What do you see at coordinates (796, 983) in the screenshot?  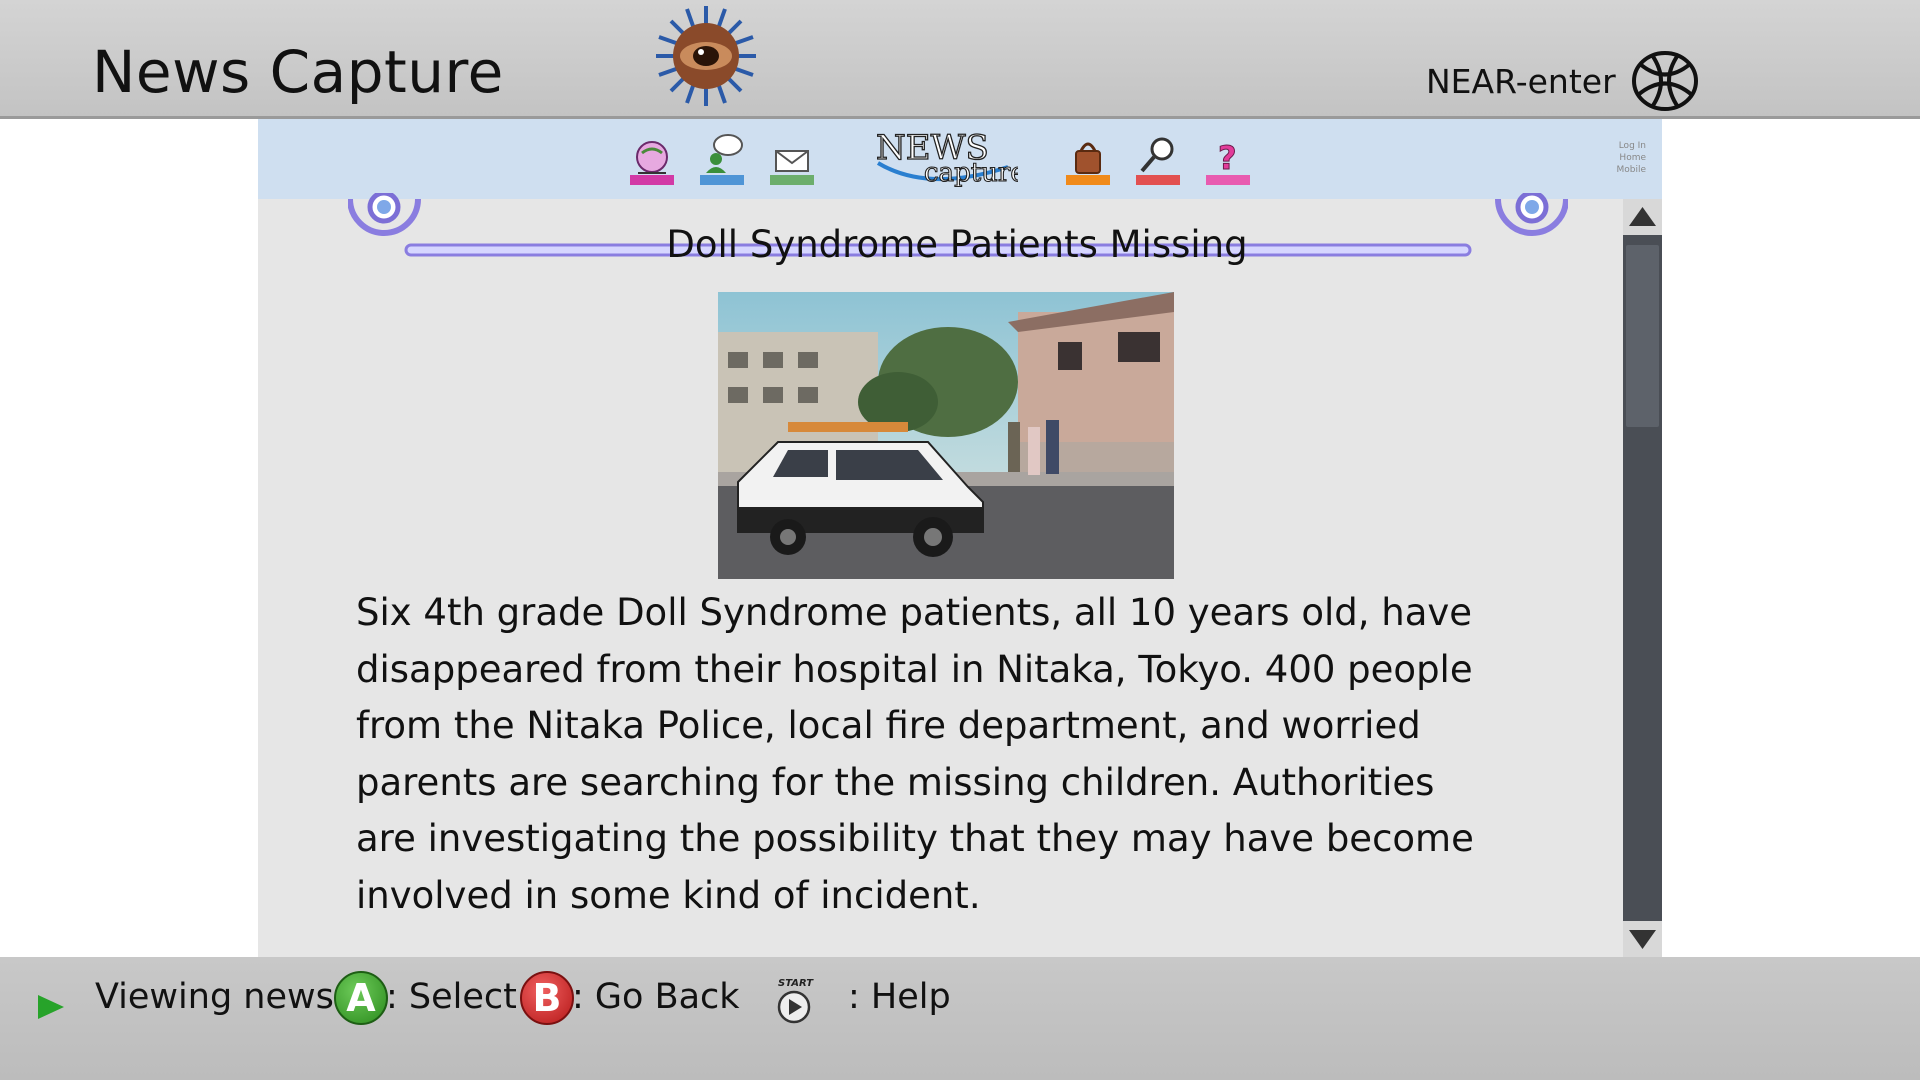 I see `start-button-text: START` at bounding box center [796, 983].